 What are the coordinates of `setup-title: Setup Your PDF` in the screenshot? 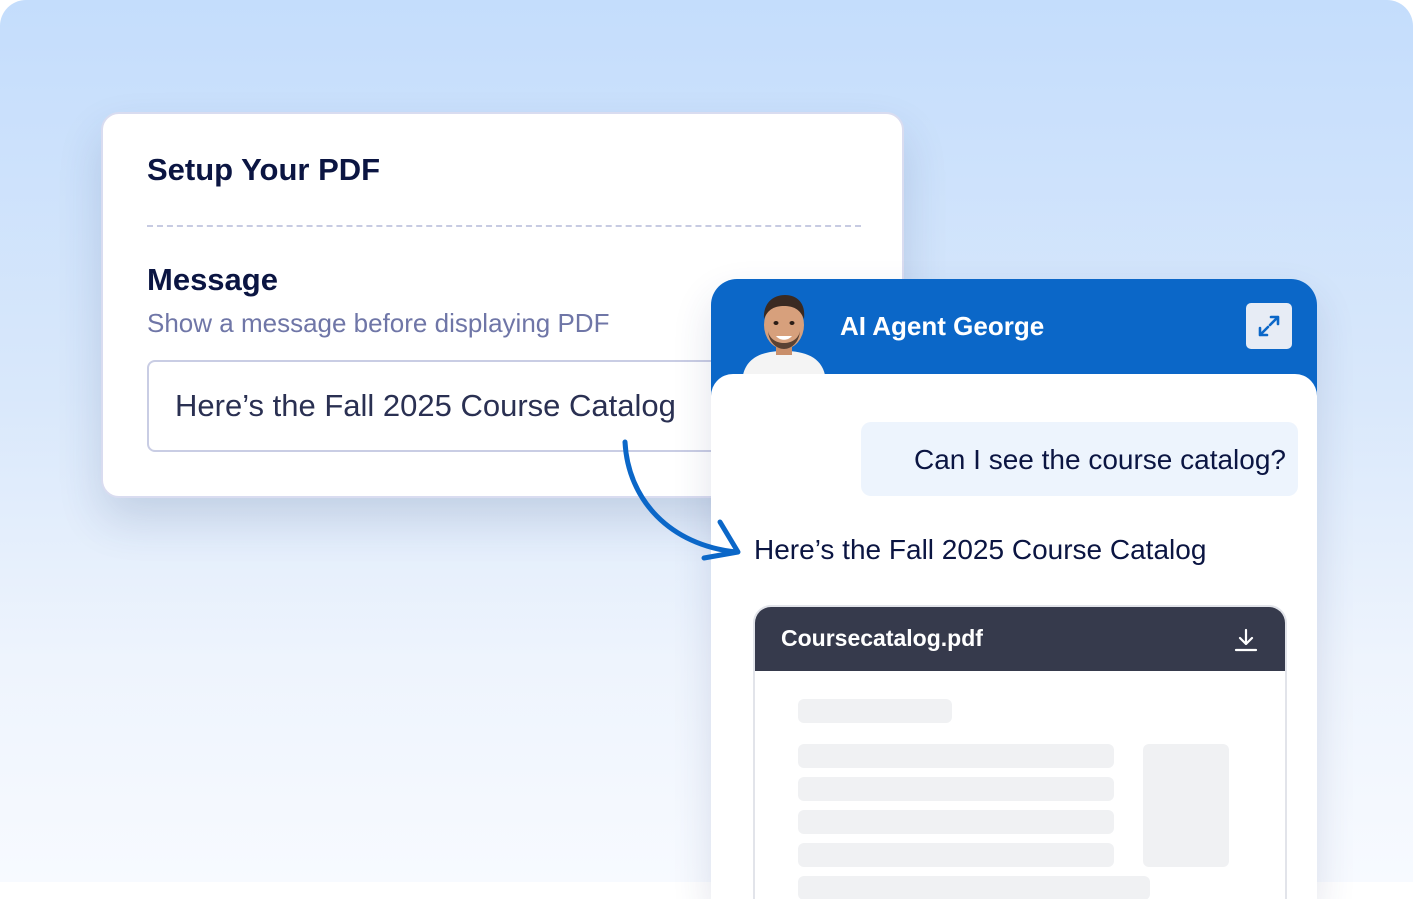 It's located at (264, 169).